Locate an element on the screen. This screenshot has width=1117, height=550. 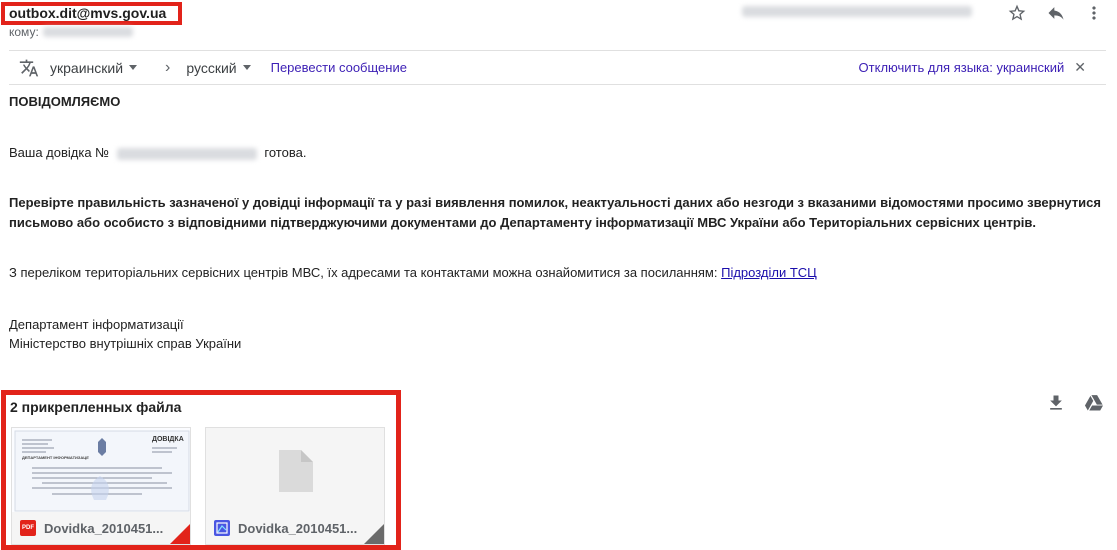
recipient-row: кому: is located at coordinates (71, 32).